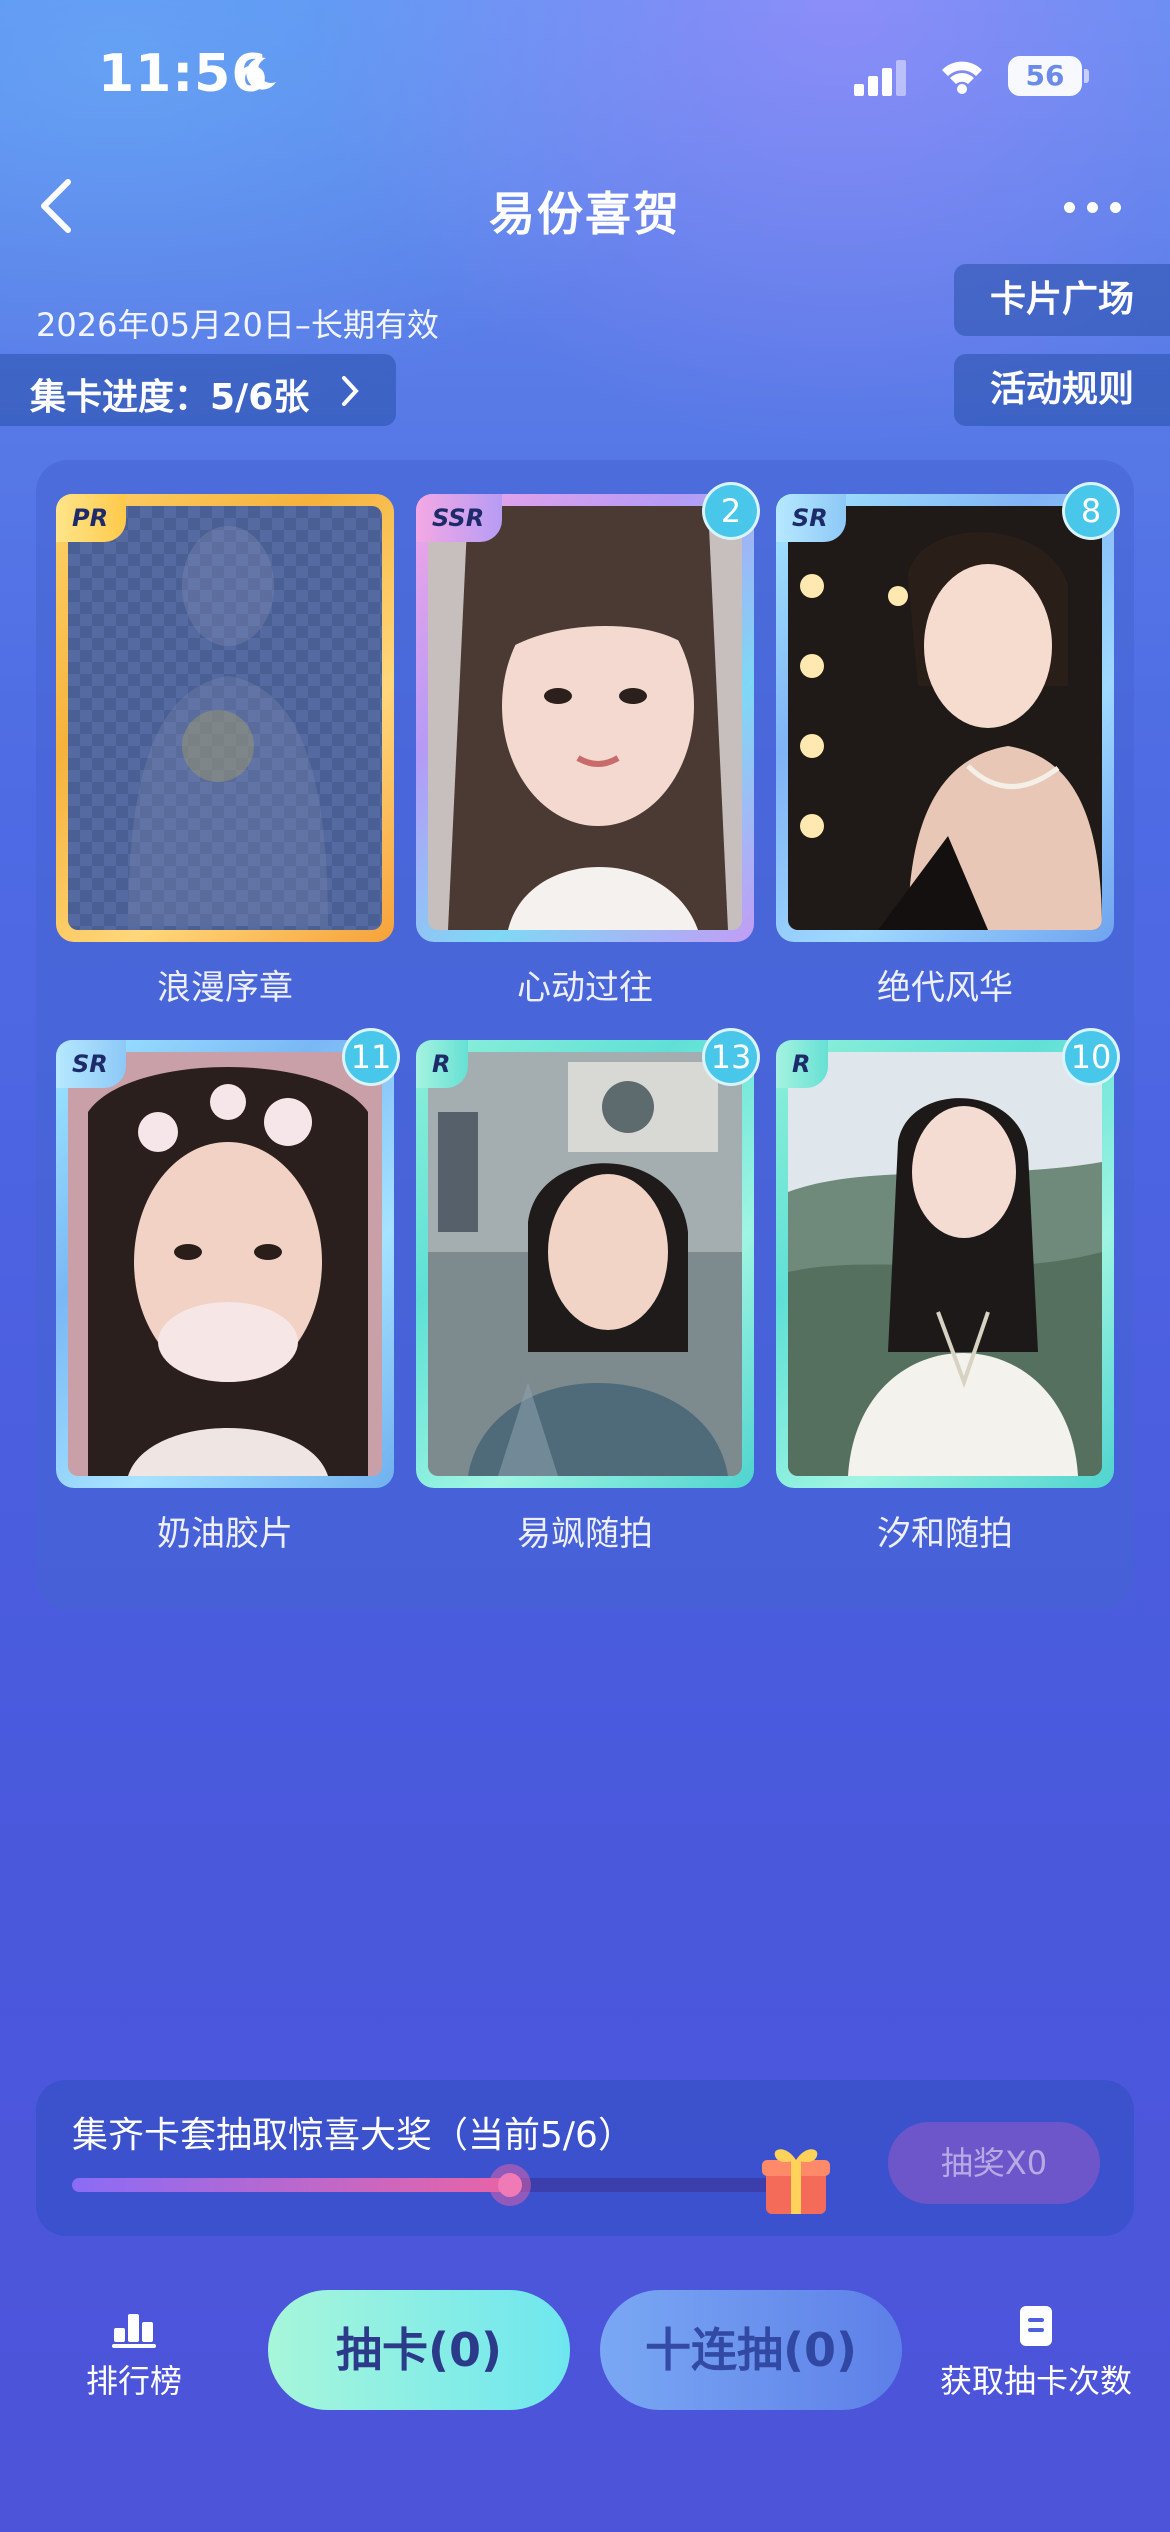  What do you see at coordinates (585, 1534) in the screenshot?
I see `card-name: 易飒随拍` at bounding box center [585, 1534].